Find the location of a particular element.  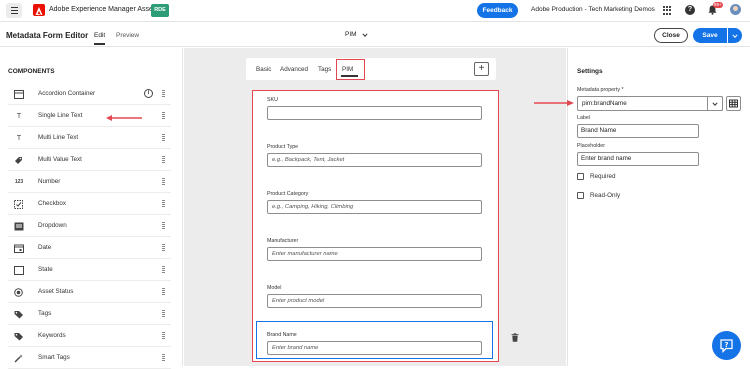

help-chat-button: ? is located at coordinates (726, 345).